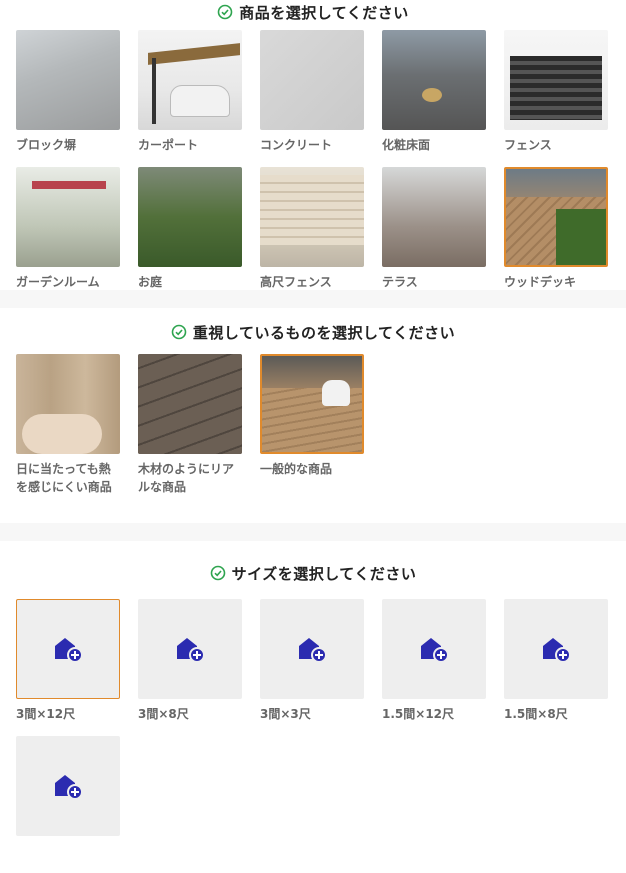 The width and height of the screenshot is (626, 873). Describe the element at coordinates (150, 282) in the screenshot. I see `product-label: お庭` at that location.